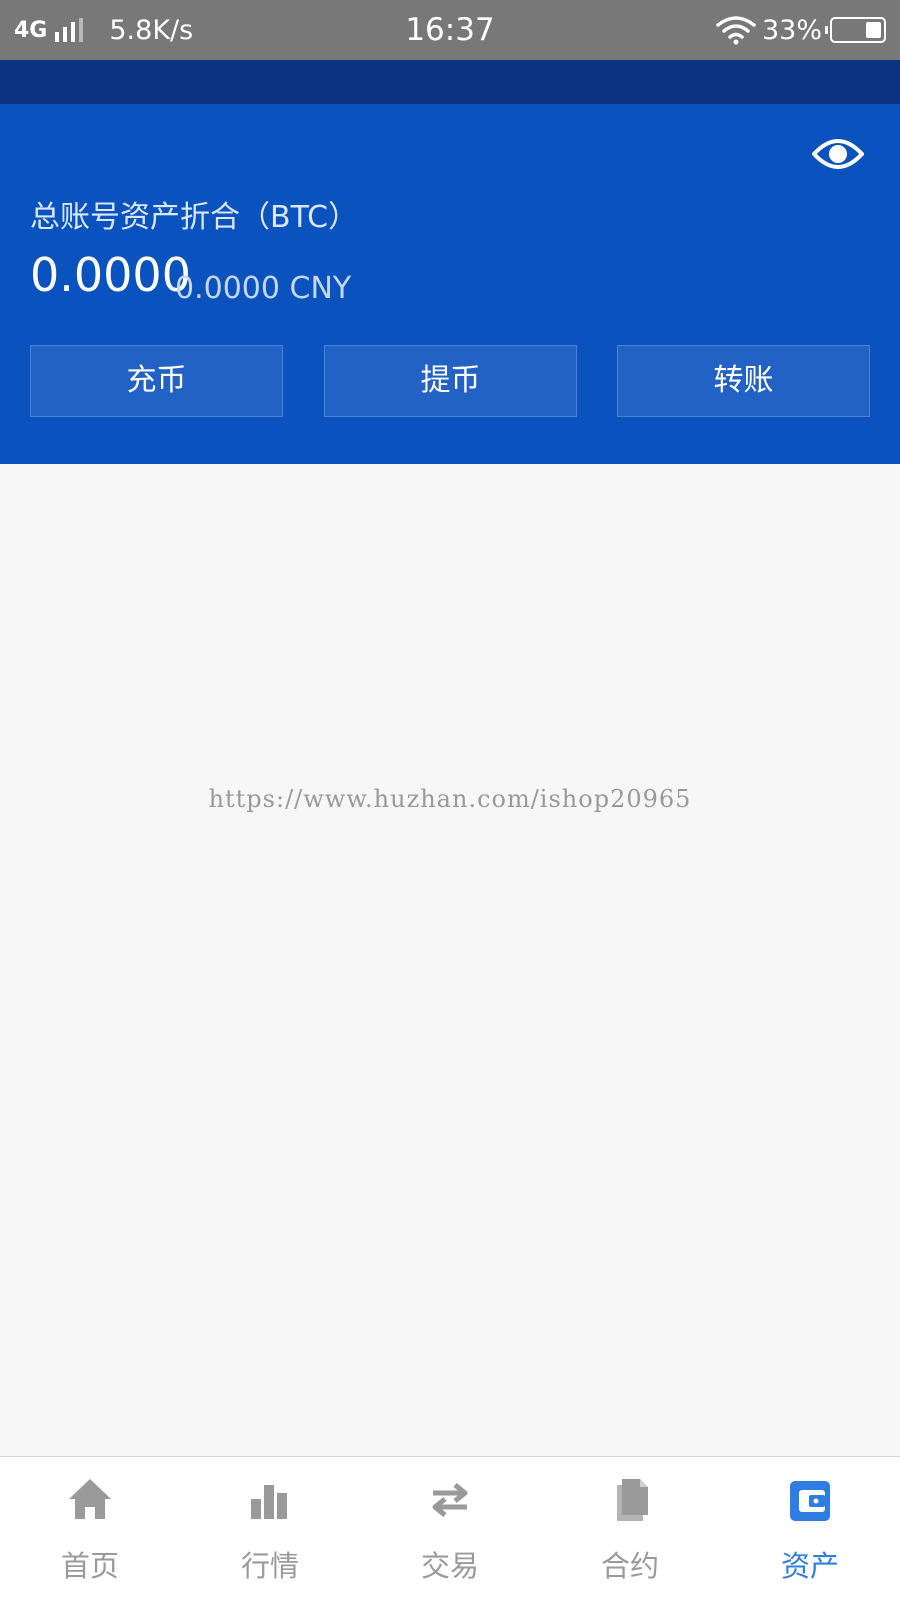 The image size is (900, 1600). I want to click on withdraw-button: 提币, so click(450, 381).